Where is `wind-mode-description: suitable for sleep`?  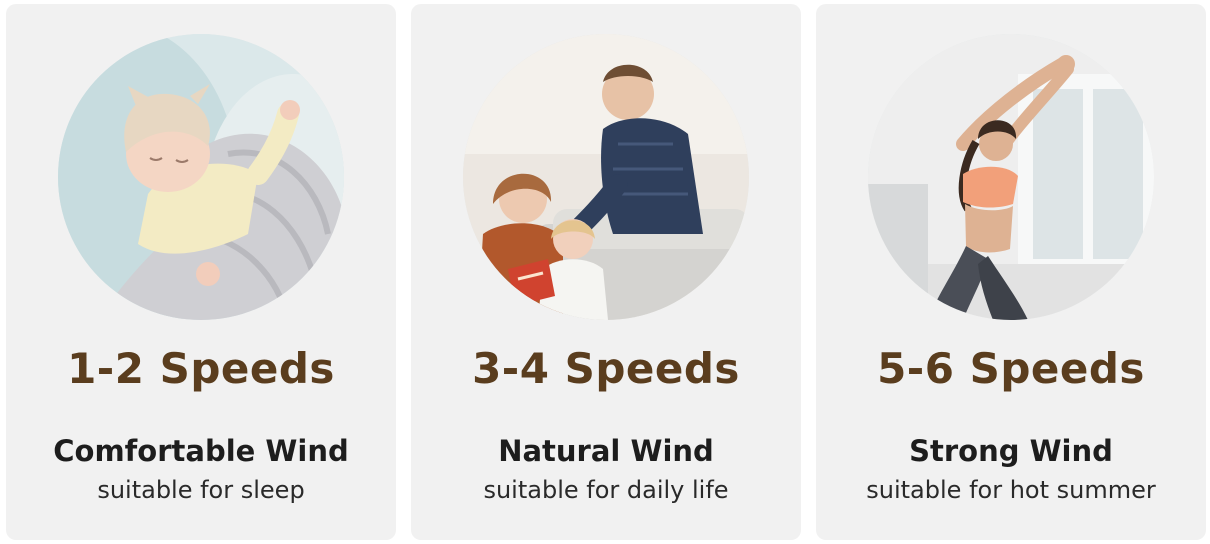
wind-mode-description: suitable for sleep is located at coordinates (201, 490).